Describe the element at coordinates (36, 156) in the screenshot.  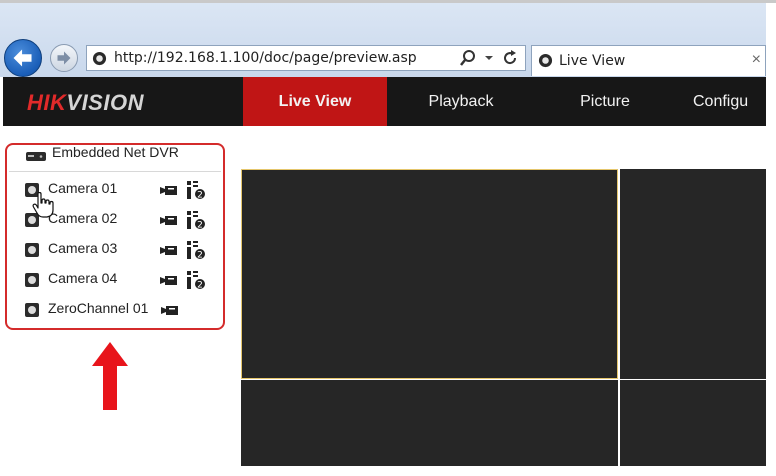
I see `dvr-icon` at that location.